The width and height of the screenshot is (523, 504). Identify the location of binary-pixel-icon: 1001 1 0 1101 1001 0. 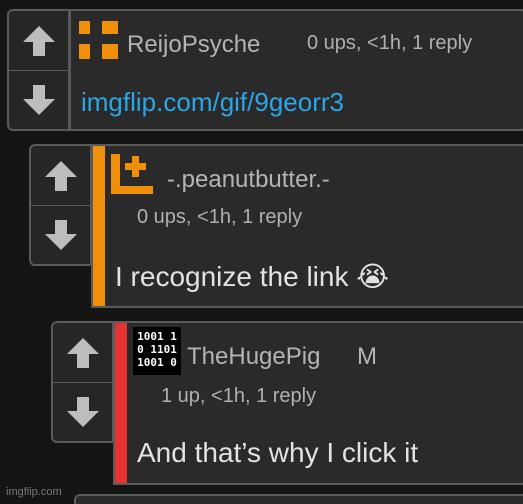
(157, 349).